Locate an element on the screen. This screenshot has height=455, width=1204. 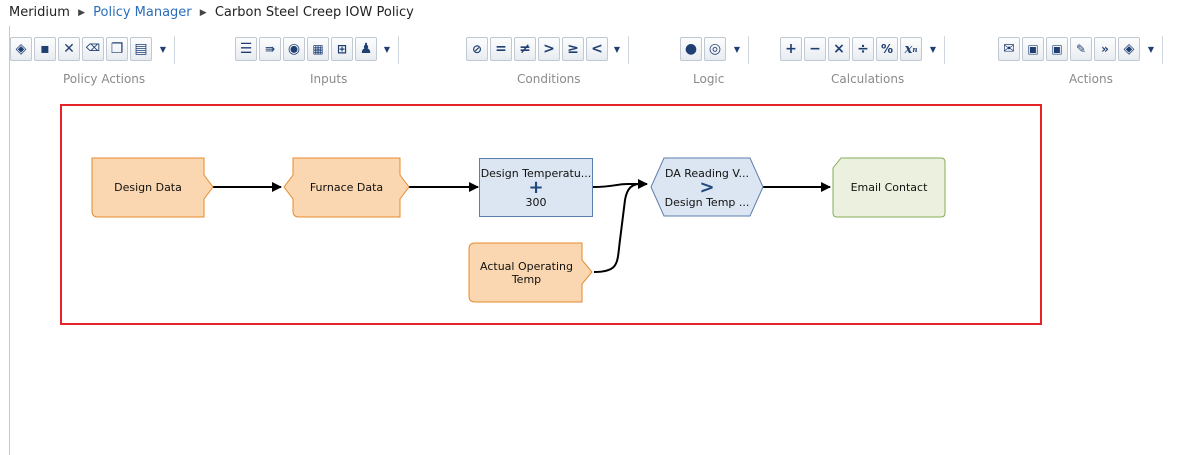
calc-add-operator: + is located at coordinates (536, 187).